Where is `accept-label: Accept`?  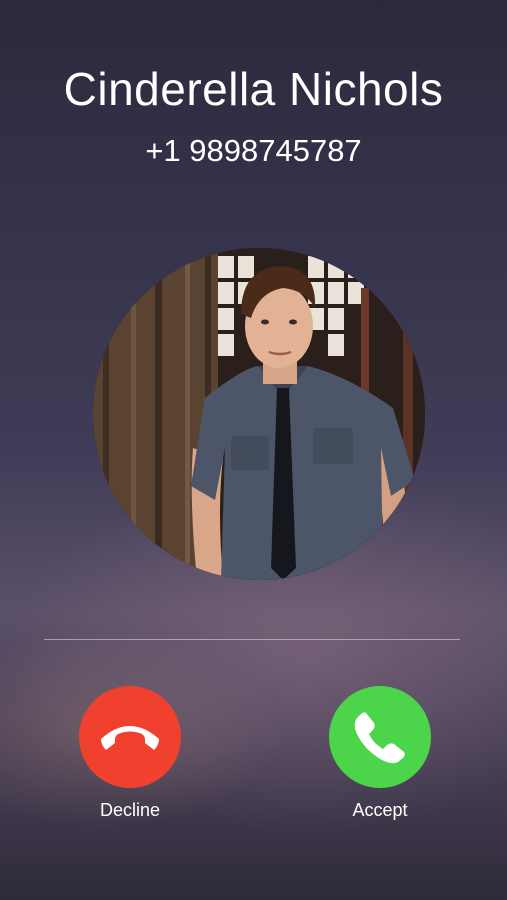 accept-label: Accept is located at coordinates (380, 810).